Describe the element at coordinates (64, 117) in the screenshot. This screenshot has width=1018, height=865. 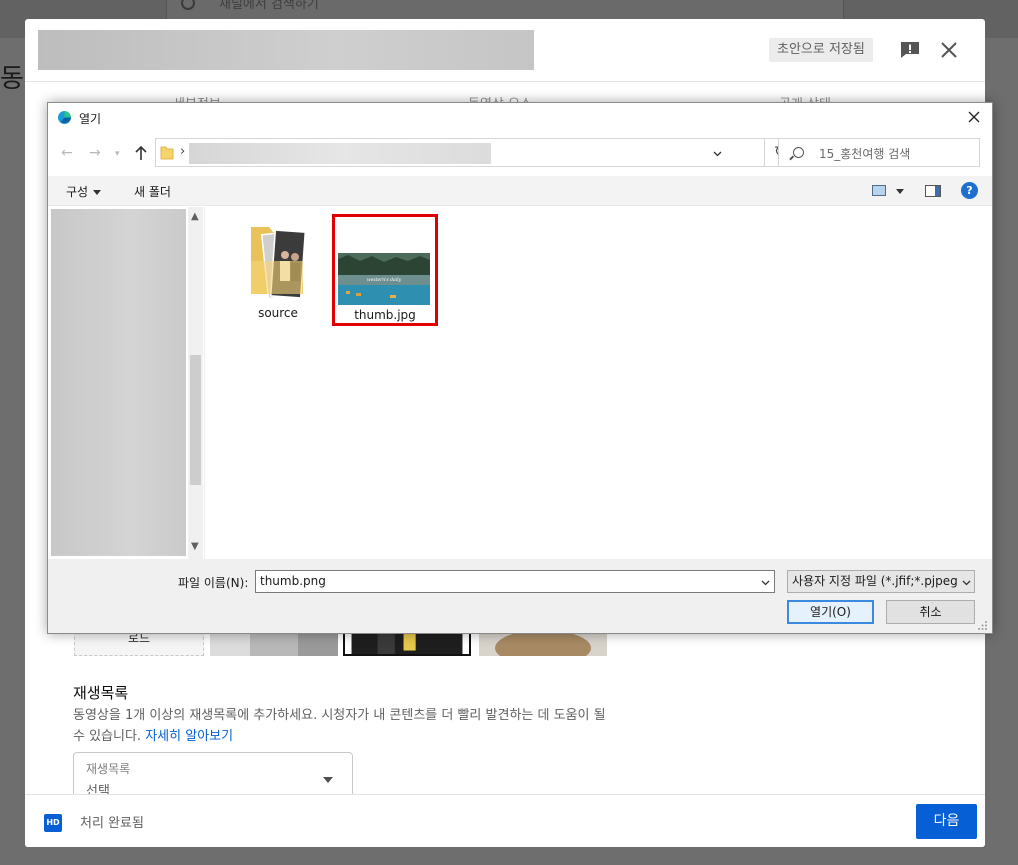
I see `app-icon` at that location.